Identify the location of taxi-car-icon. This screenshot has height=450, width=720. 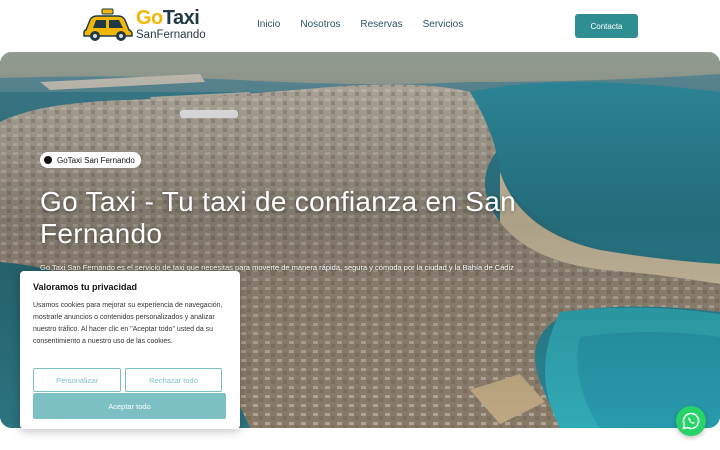
(108, 25).